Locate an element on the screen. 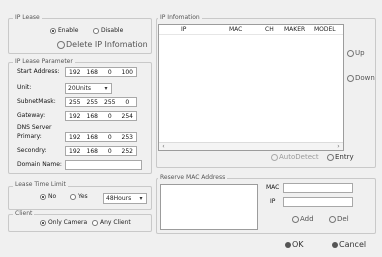 Image resolution: width=382 pixels, height=257 pixels. reserve-mac-legend: Reserve MAC Address is located at coordinates (193, 177).